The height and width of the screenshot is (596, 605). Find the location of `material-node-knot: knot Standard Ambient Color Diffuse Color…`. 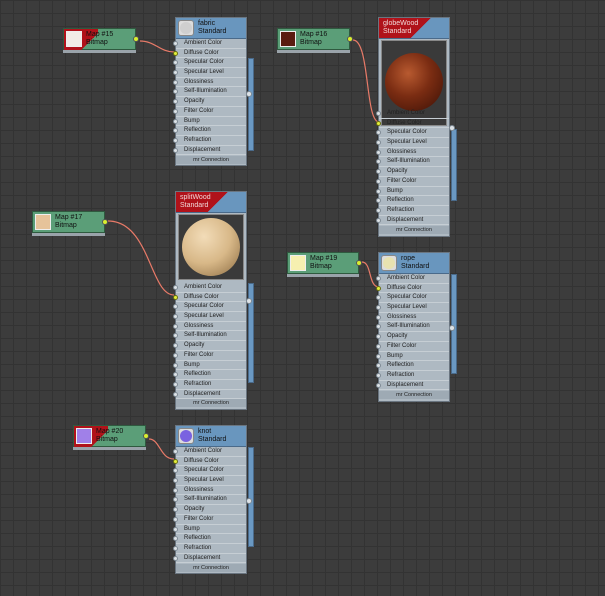

material-node-knot: knot Standard Ambient Color Diffuse Color… is located at coordinates (213, 499).